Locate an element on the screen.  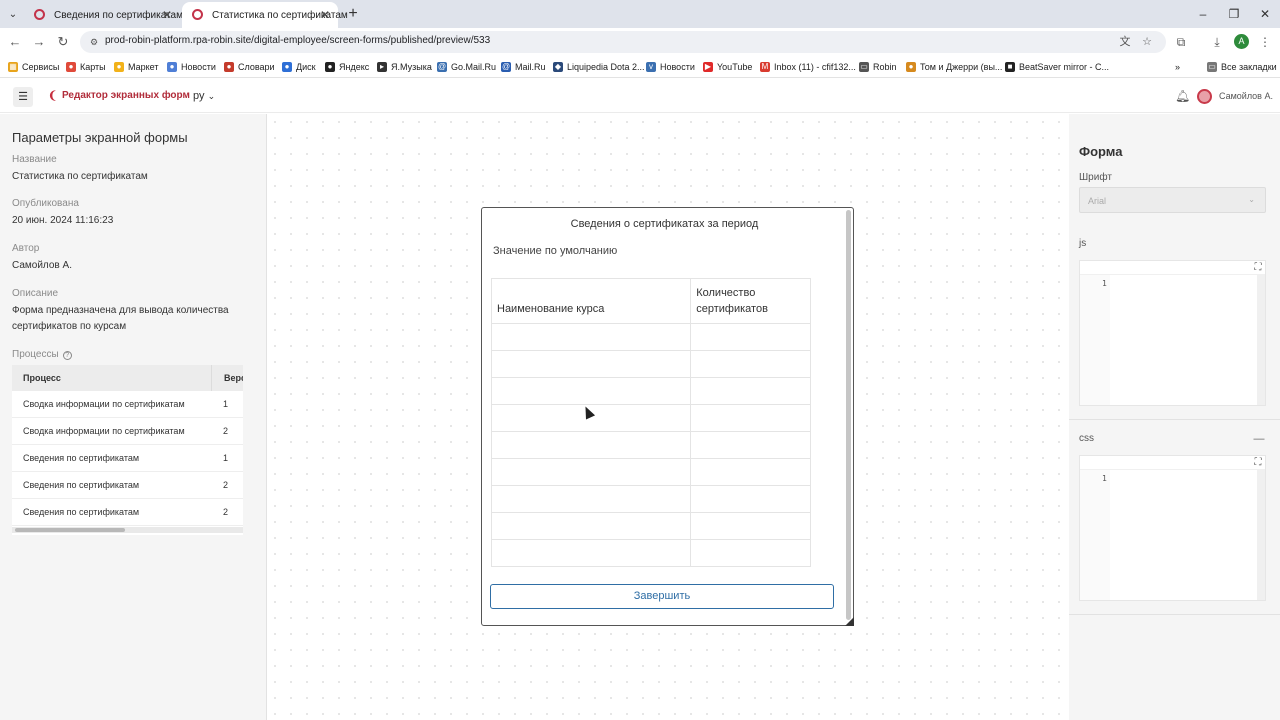
restore-icon: ❐ is located at coordinates (1234, 14).